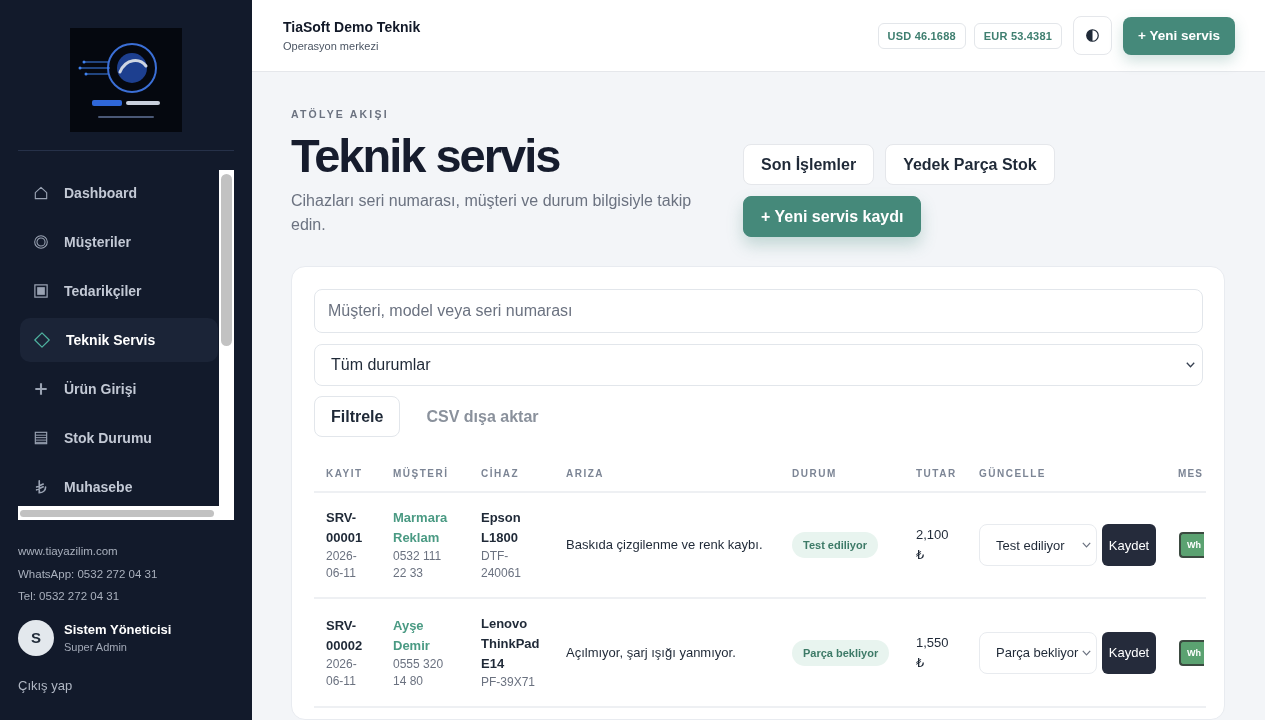 The height and width of the screenshot is (720, 1265). I want to click on serial-number: PF-39X71, so click(509, 682).